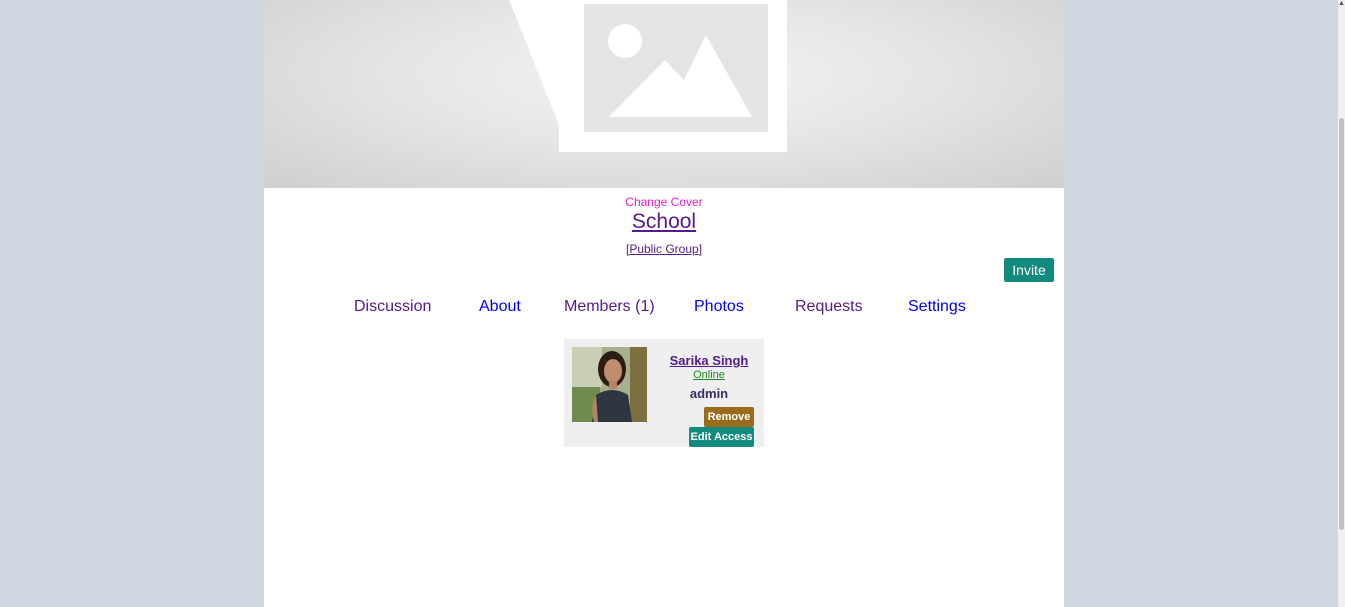 This screenshot has height=607, width=1345. What do you see at coordinates (1341, 324) in the screenshot?
I see `scrollbar-thumb` at bounding box center [1341, 324].